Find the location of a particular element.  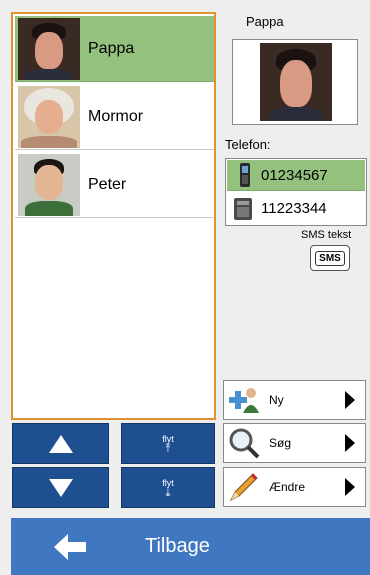

new-contact-button: Ny is located at coordinates (294, 400).